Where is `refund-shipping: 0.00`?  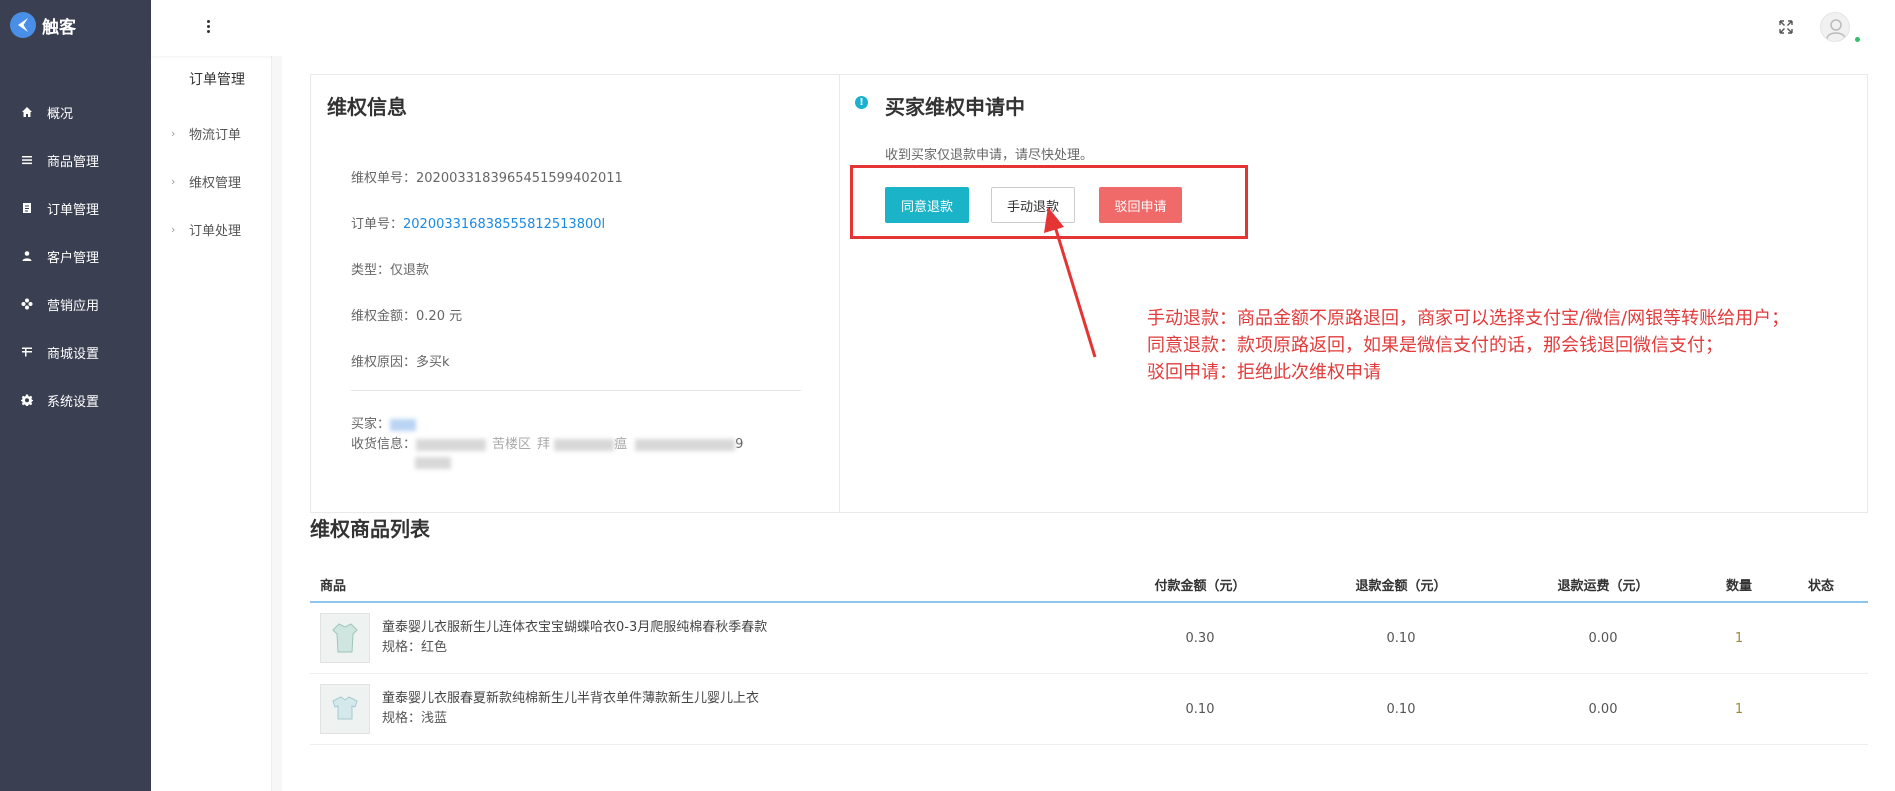
refund-shipping: 0.00 is located at coordinates (1603, 638).